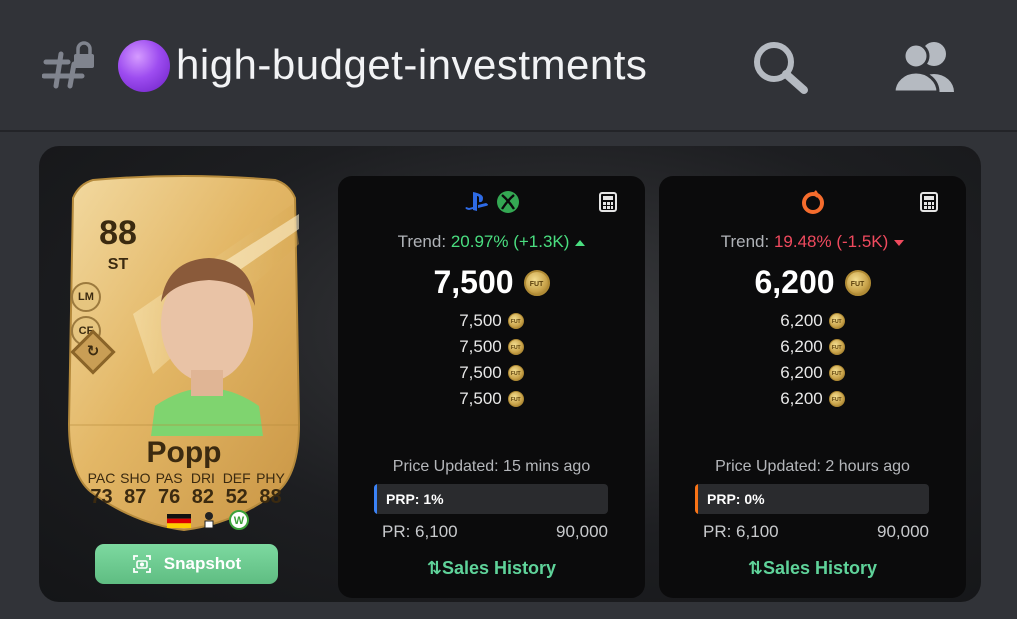 The image size is (1017, 619). What do you see at coordinates (499, 568) in the screenshot?
I see `console-sales-history-label: Sales History` at bounding box center [499, 568].